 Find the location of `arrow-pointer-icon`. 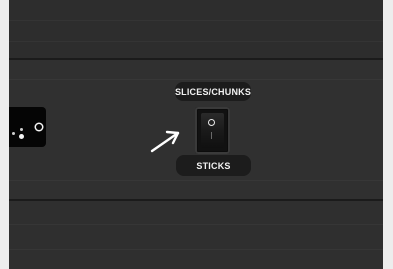

arrow-pointer-icon is located at coordinates (165, 141).